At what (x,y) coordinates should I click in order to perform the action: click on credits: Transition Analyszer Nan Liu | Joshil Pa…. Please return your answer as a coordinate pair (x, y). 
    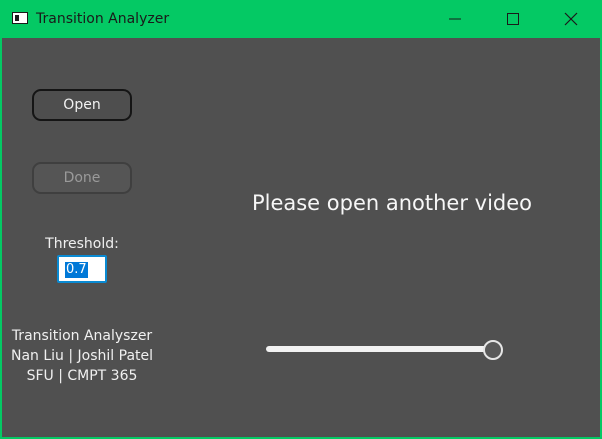
    Looking at the image, I should click on (82, 356).